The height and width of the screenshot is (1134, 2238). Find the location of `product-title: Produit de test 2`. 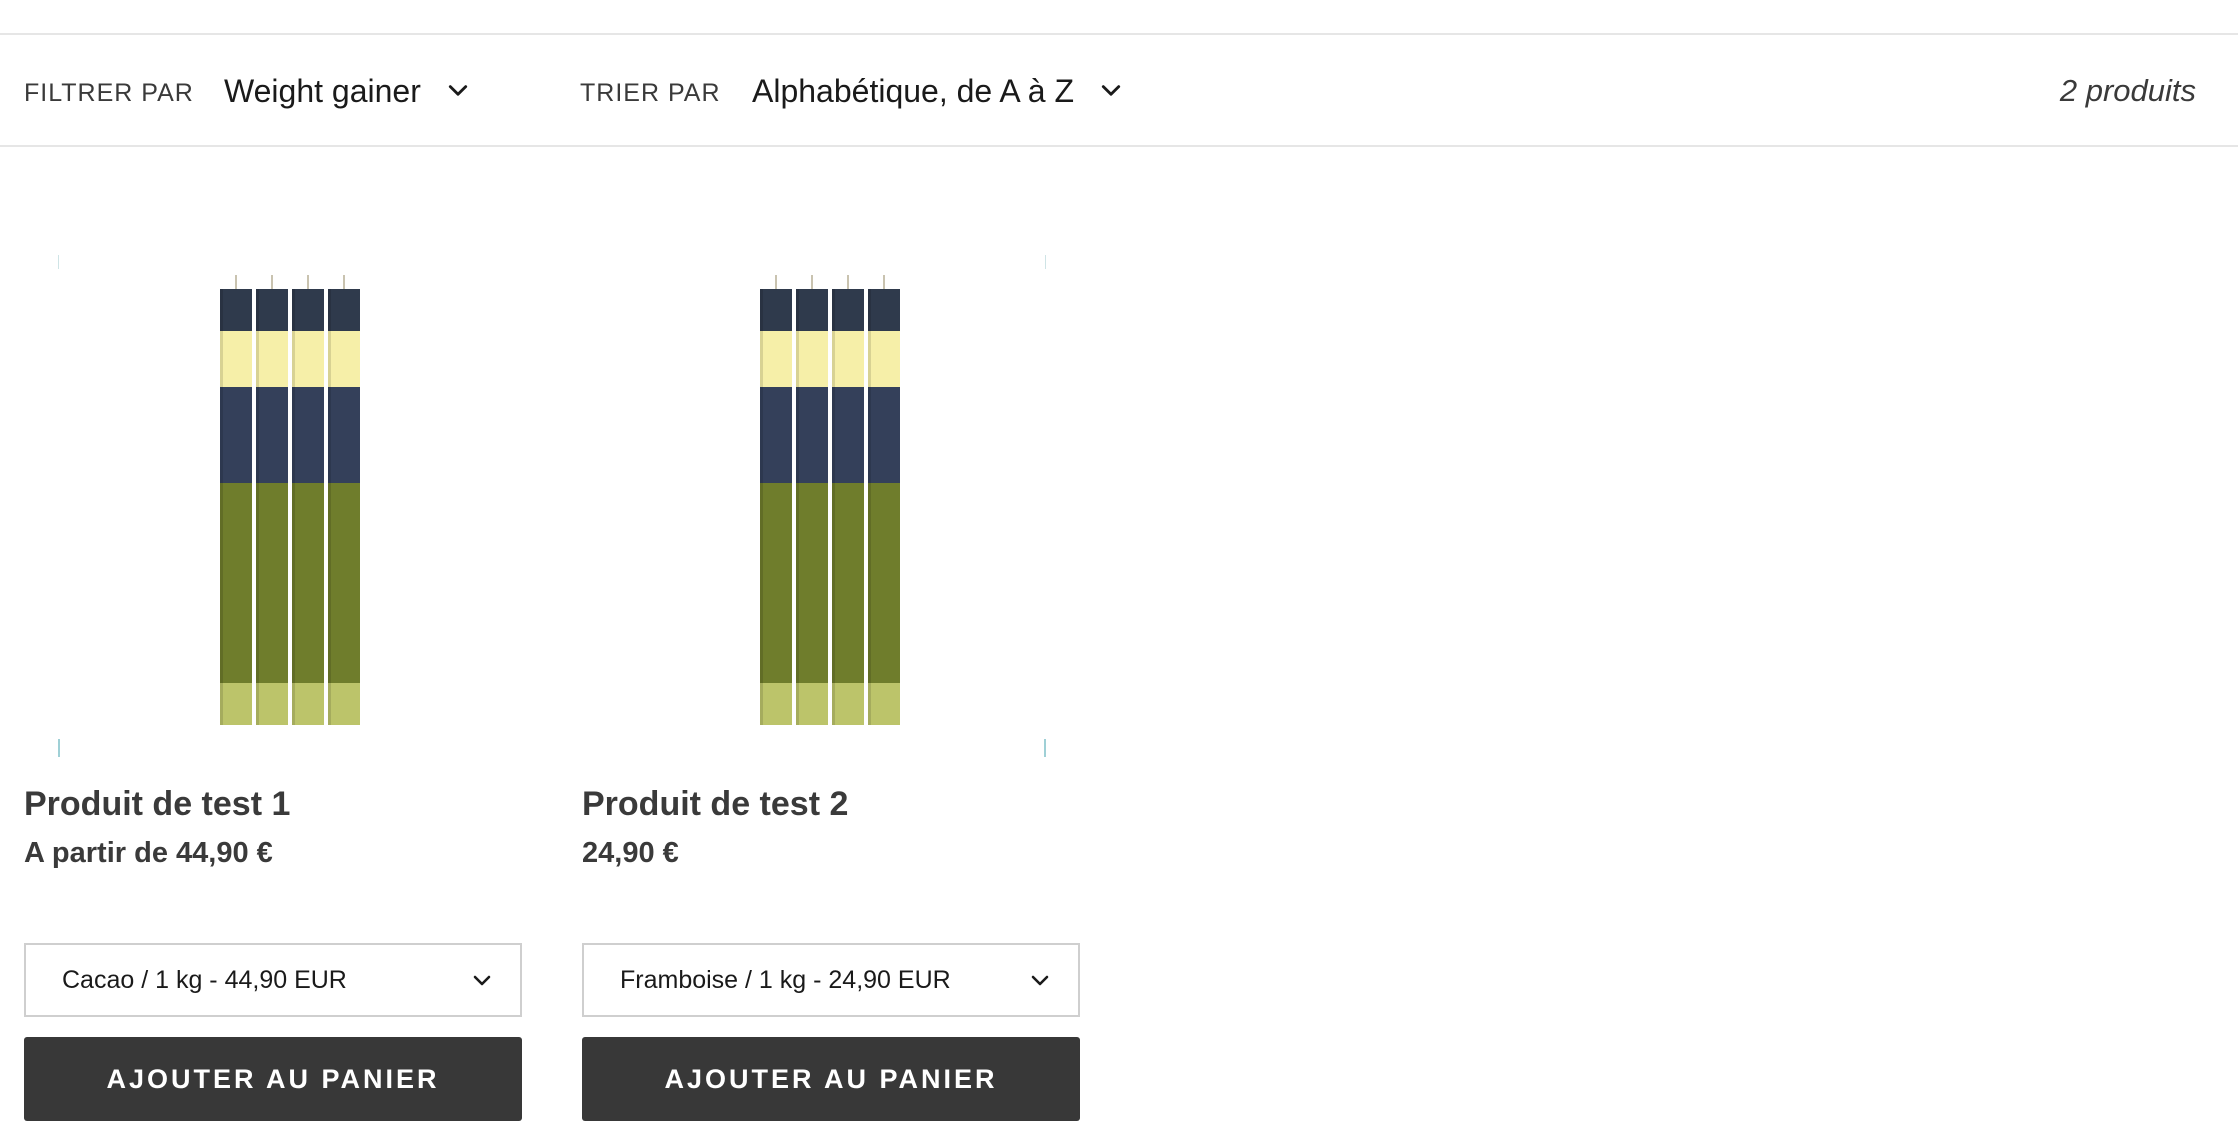

product-title: Produit de test 2 is located at coordinates (715, 804).